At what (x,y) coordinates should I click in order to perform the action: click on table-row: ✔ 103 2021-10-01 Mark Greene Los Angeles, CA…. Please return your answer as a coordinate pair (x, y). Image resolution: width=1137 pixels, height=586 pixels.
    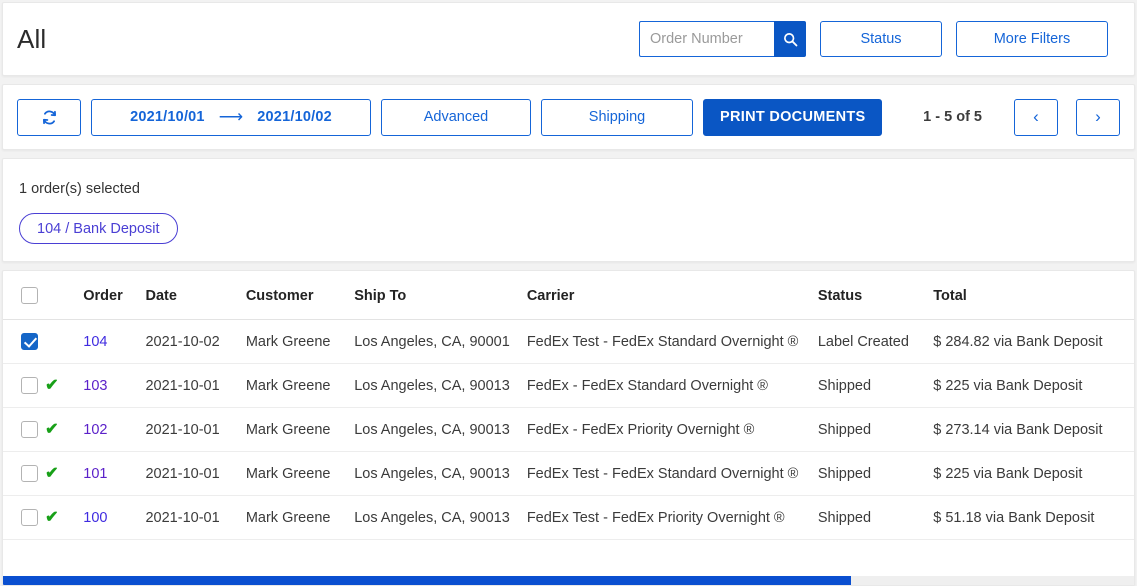
    Looking at the image, I should click on (568, 385).